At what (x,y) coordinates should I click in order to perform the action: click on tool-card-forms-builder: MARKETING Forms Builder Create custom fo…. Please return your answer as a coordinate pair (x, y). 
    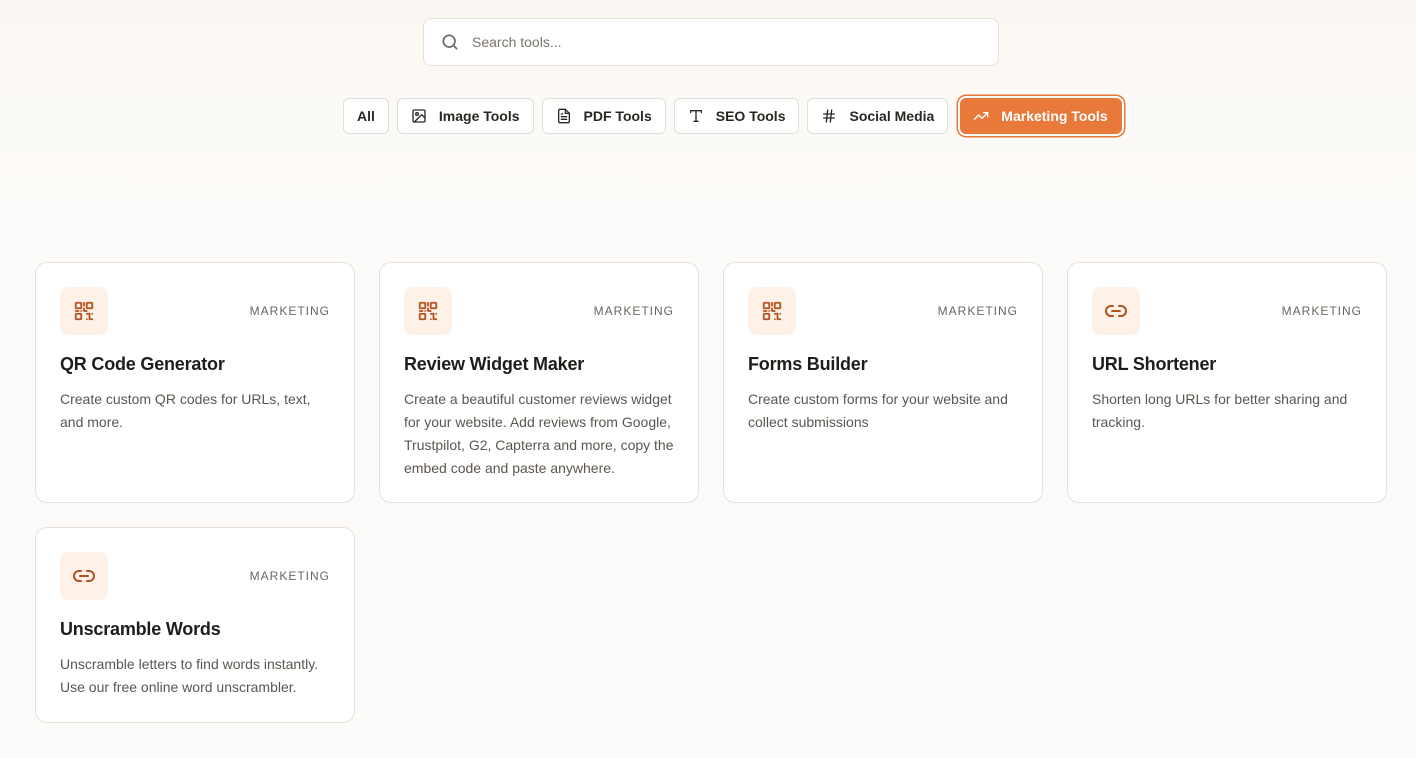
    Looking at the image, I should click on (883, 382).